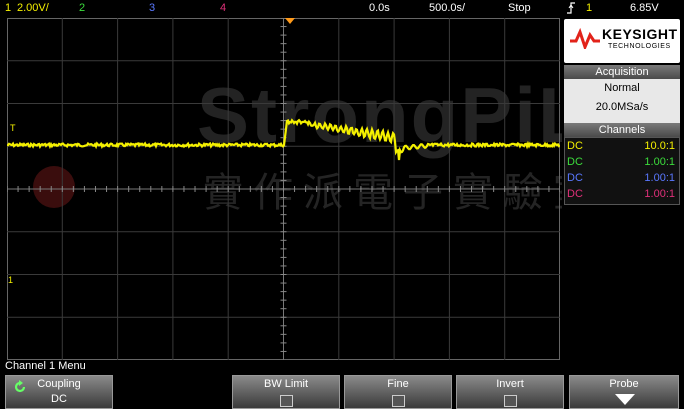 Image resolution: width=684 pixels, height=409 pixels. I want to click on keysight-logo: KEYSIGHT TECHNOLOGIES, so click(622, 41).